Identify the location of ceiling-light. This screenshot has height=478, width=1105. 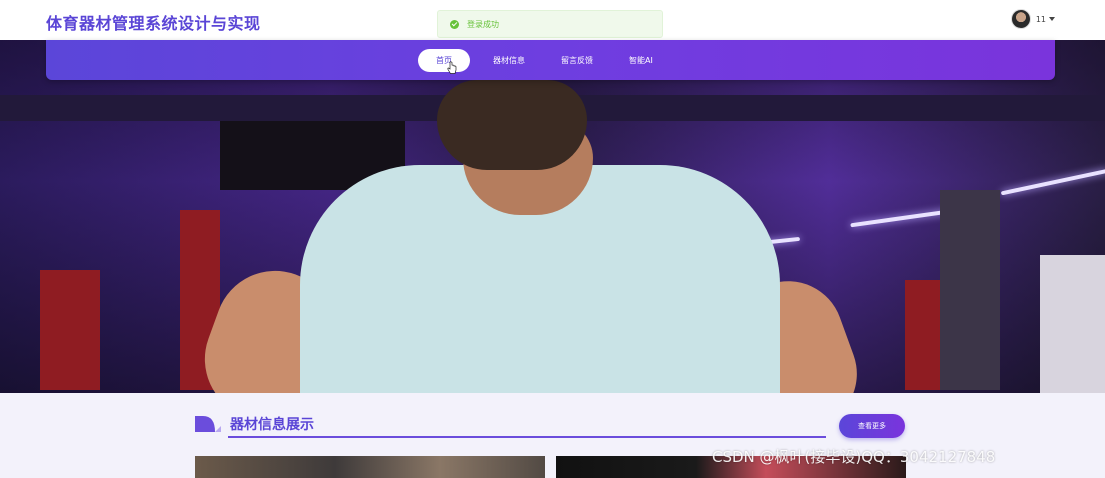
(1052, 182).